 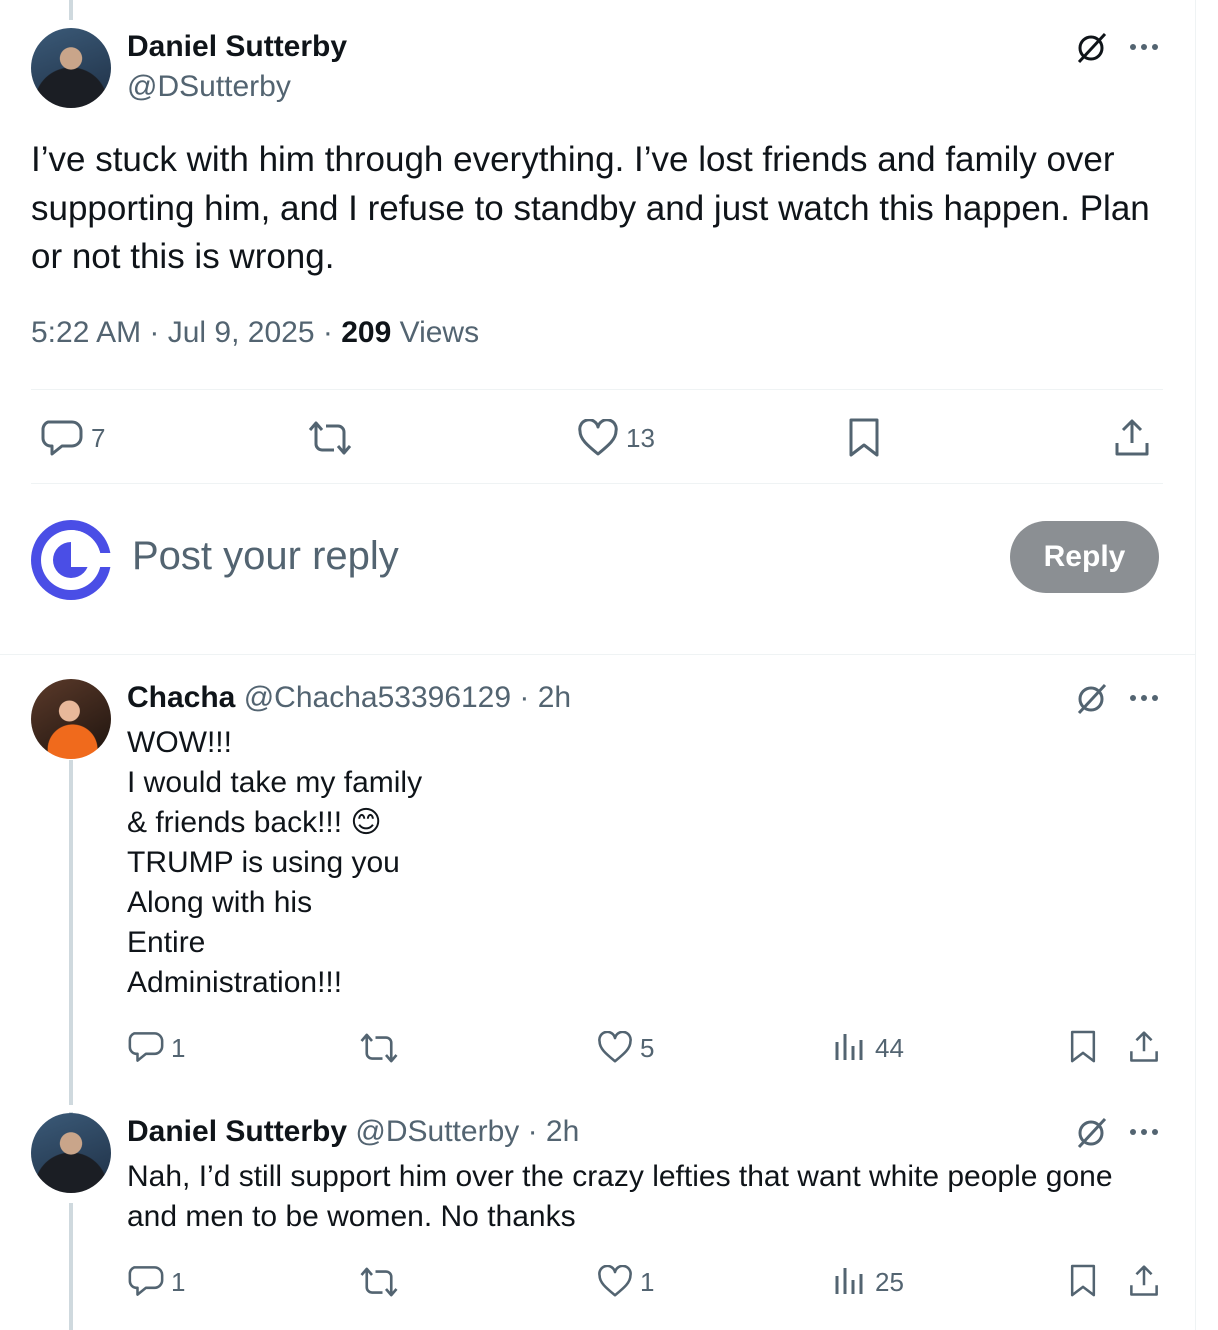 I want to click on thread-line-reply1, so click(x=71, y=932).